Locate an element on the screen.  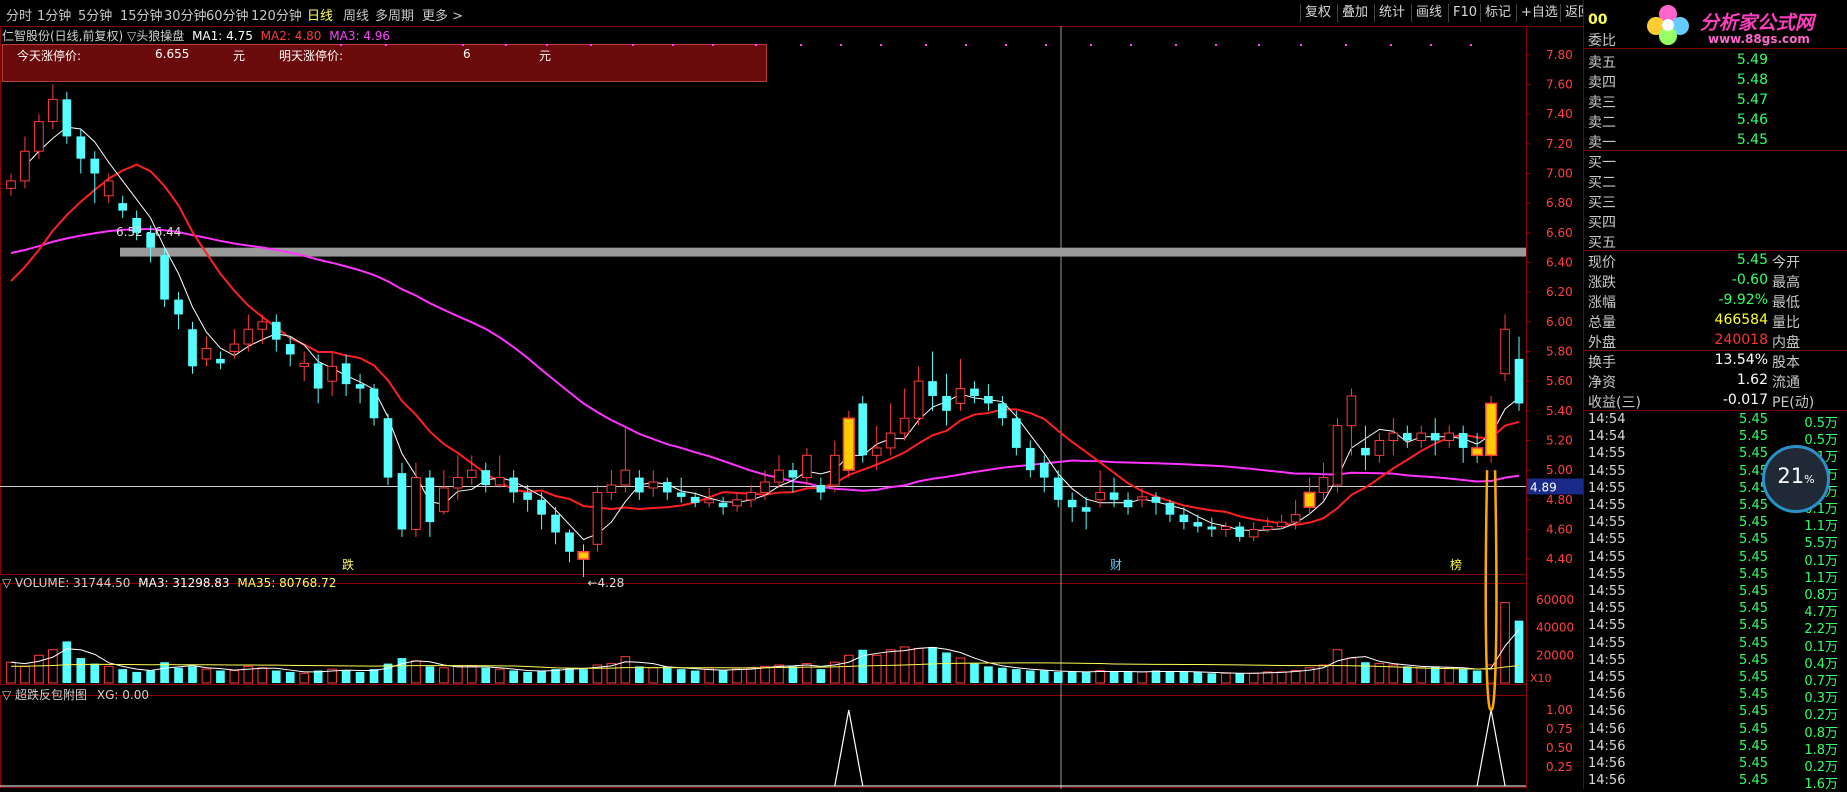
toolbar-button-3: 画线 is located at coordinates (1428, 13).